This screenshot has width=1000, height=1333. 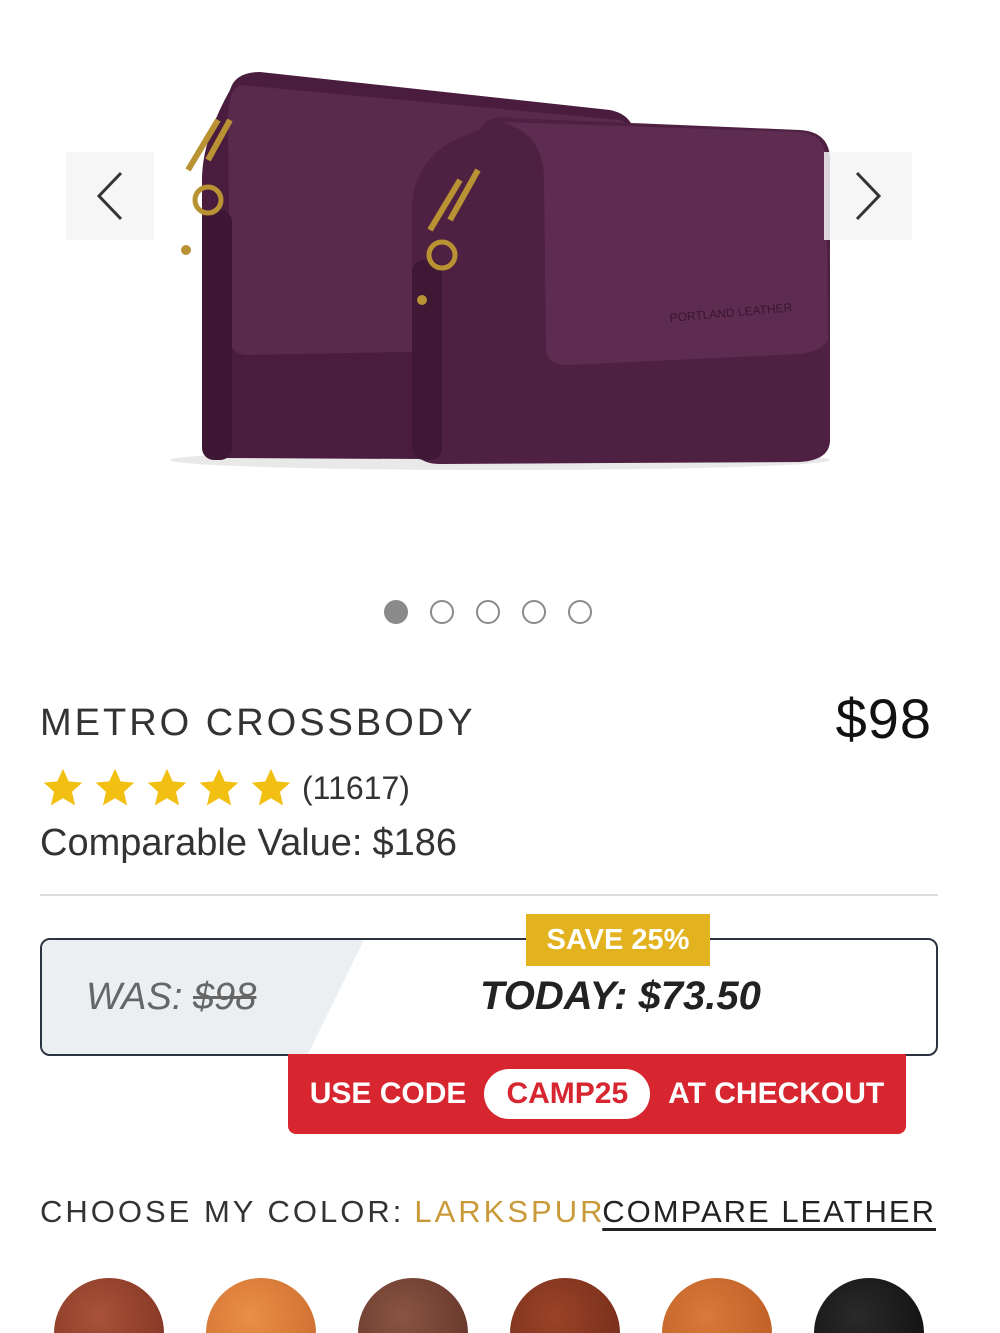 I want to click on chevron-left-icon, so click(x=109, y=196).